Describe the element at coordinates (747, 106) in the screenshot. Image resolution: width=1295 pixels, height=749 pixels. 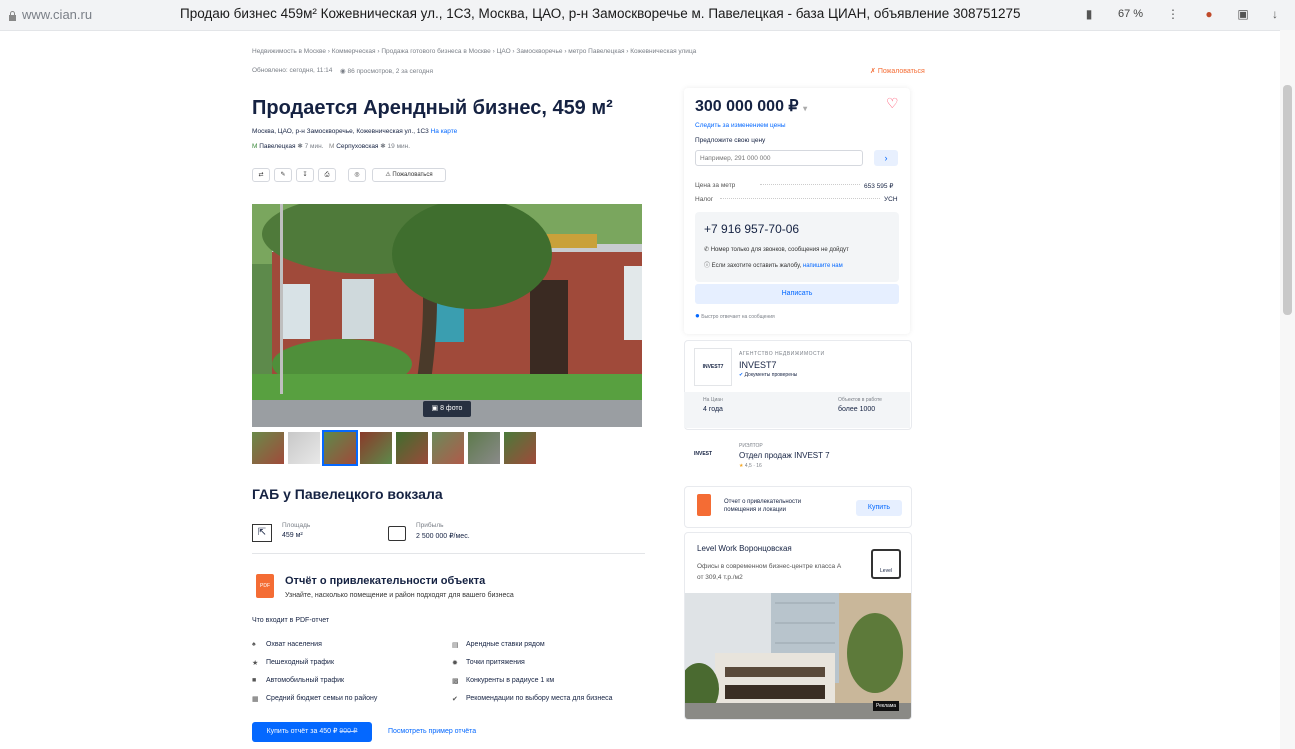
I see `price-value: 300 000 000 ₽` at that location.